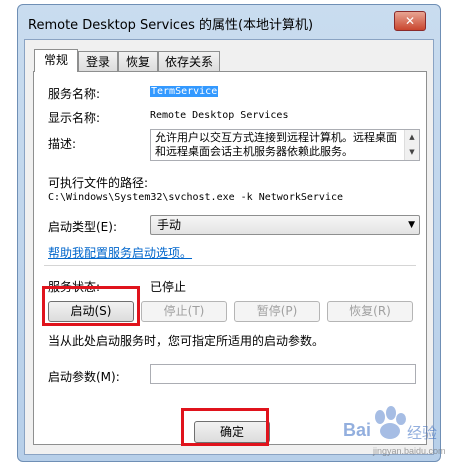 The width and height of the screenshot is (451, 466). I want to click on display-name-value: Remote Desktop Services, so click(219, 115).